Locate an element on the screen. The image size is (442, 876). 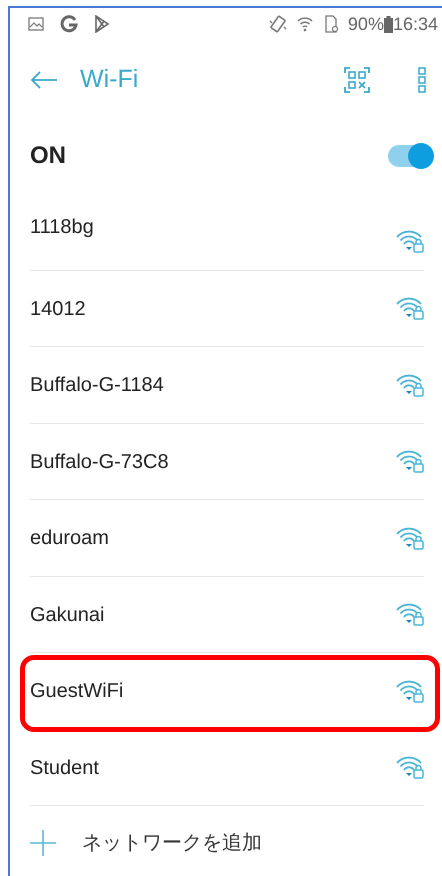
network-item: Buffalo-G-73C8 is located at coordinates (227, 462).